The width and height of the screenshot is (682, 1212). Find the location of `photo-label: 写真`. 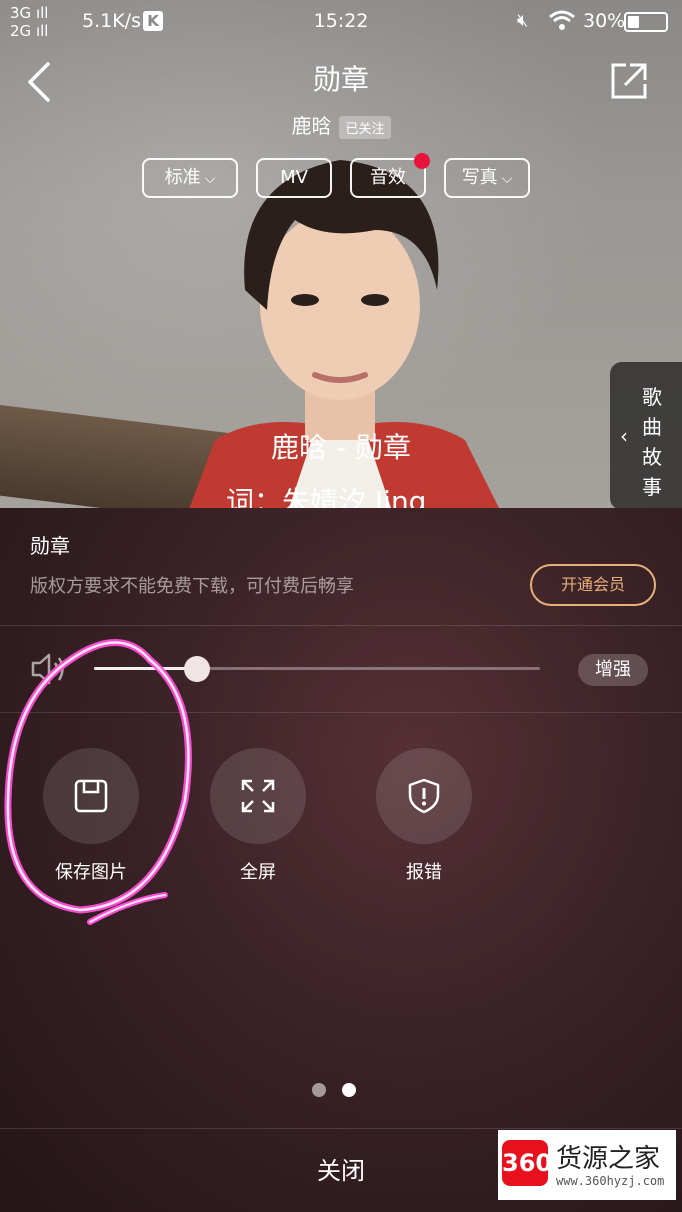

photo-label: 写真 is located at coordinates (479, 177).